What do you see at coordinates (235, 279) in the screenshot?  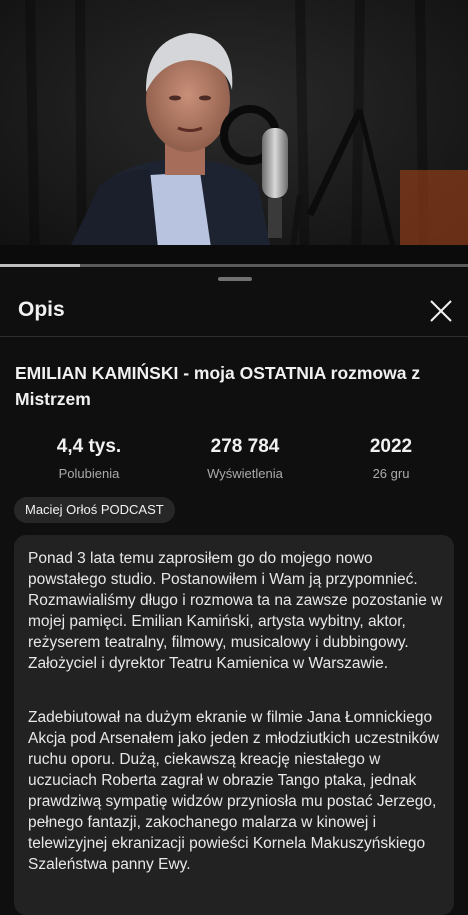 I see `drag-handle` at bounding box center [235, 279].